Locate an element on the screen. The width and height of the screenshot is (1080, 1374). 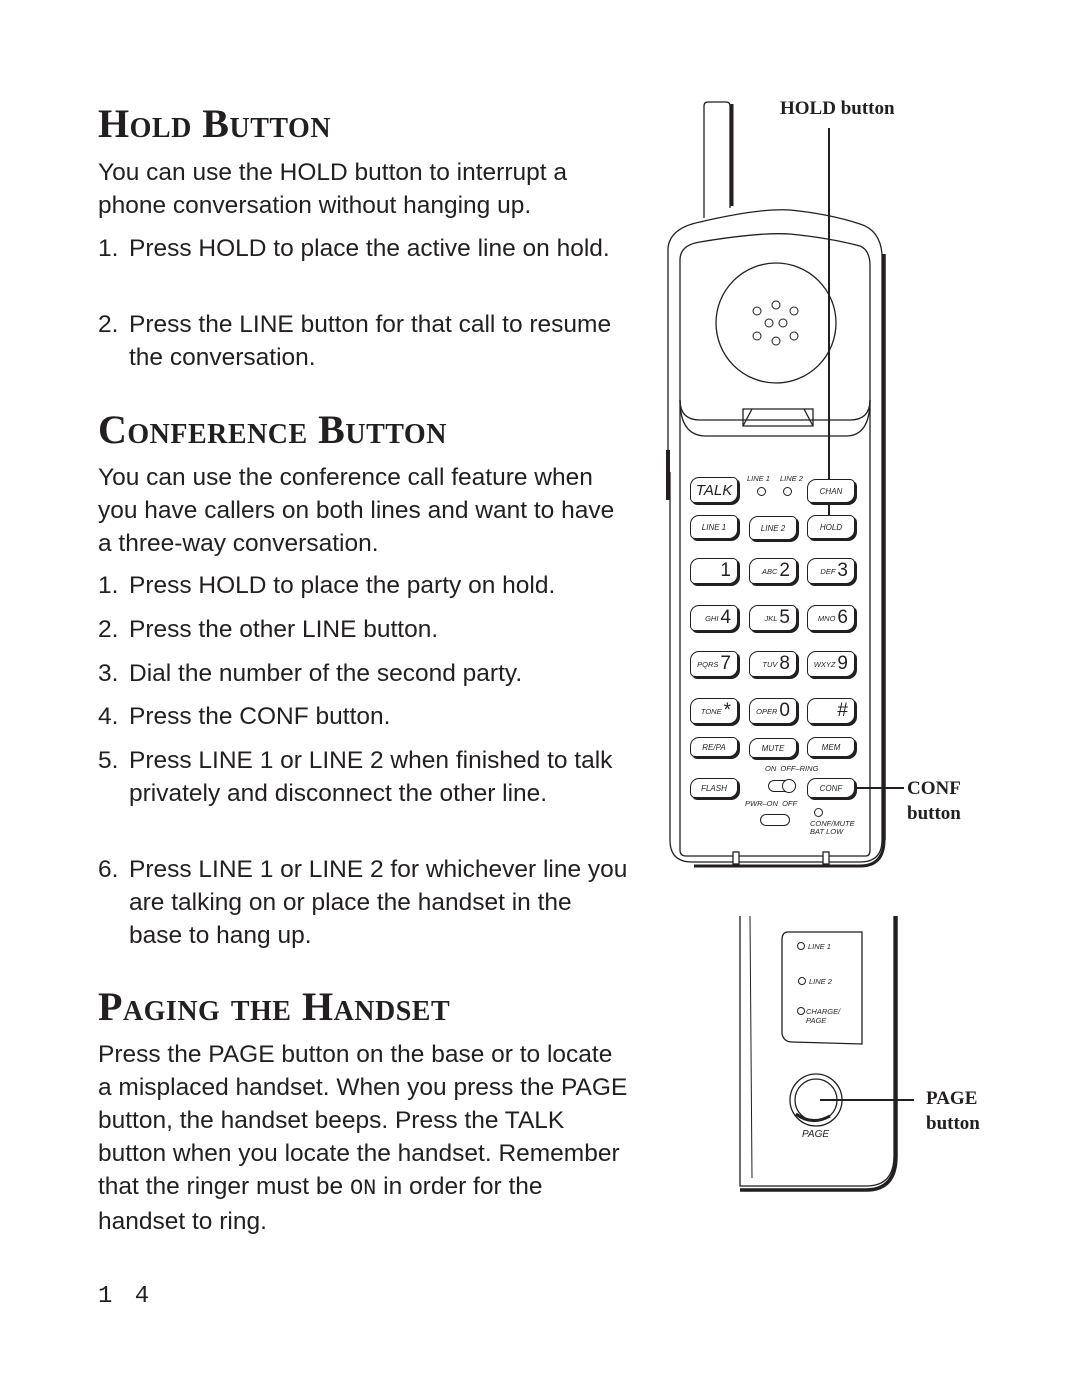
ringer-switch is located at coordinates (782, 786).